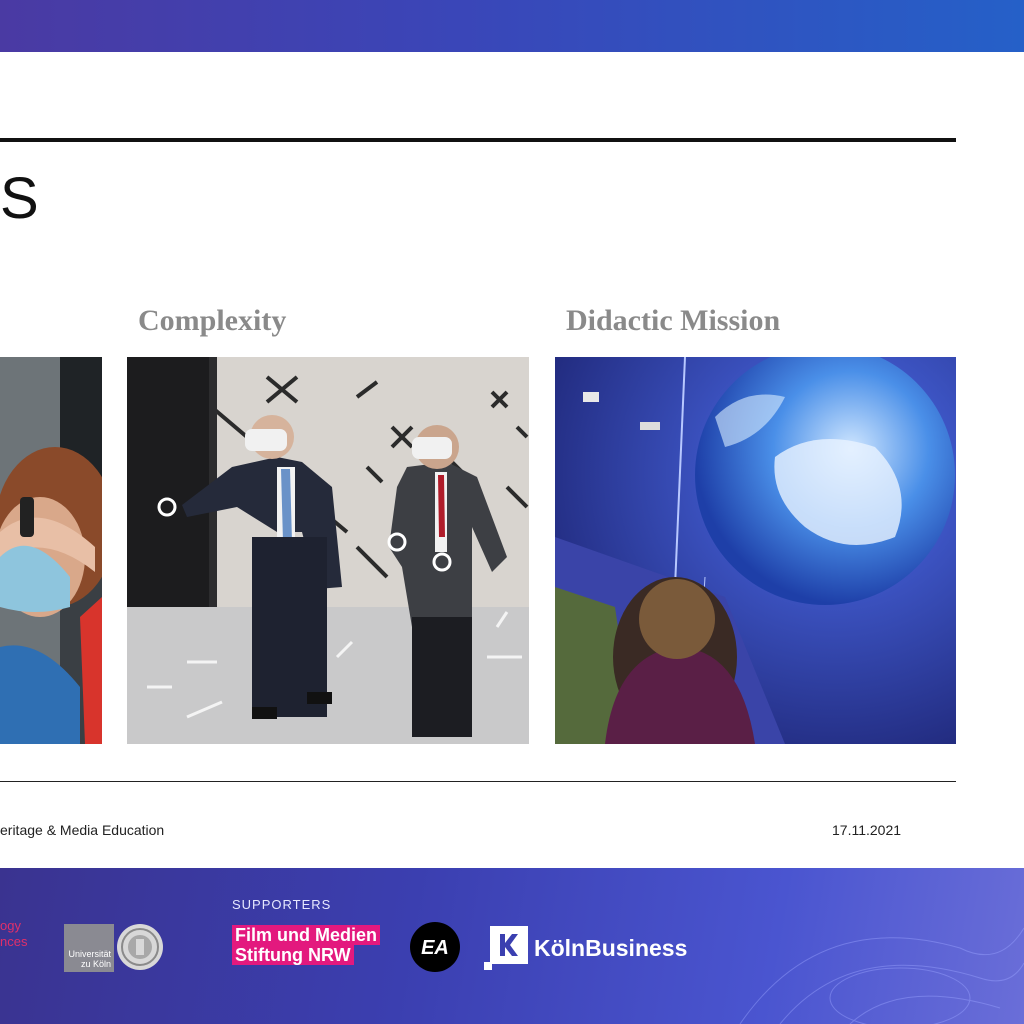 Image resolution: width=1024 pixels, height=1024 pixels. What do you see at coordinates (755, 550) in the screenshot?
I see `photo-earth-globe` at bounding box center [755, 550].